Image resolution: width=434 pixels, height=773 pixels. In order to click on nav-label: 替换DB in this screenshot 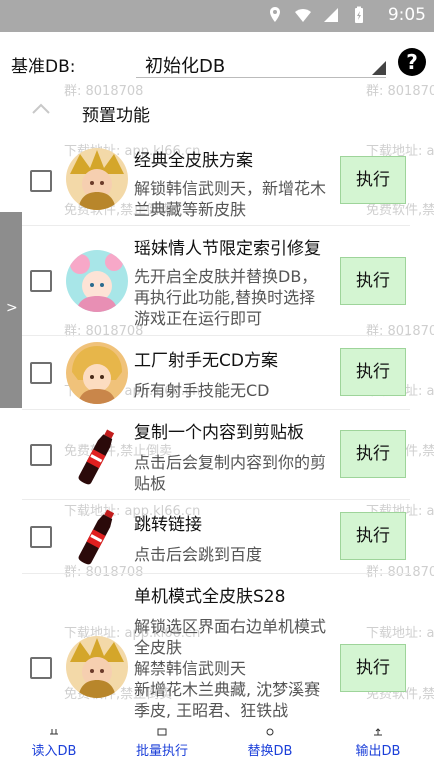, I will do `click(270, 751)`.